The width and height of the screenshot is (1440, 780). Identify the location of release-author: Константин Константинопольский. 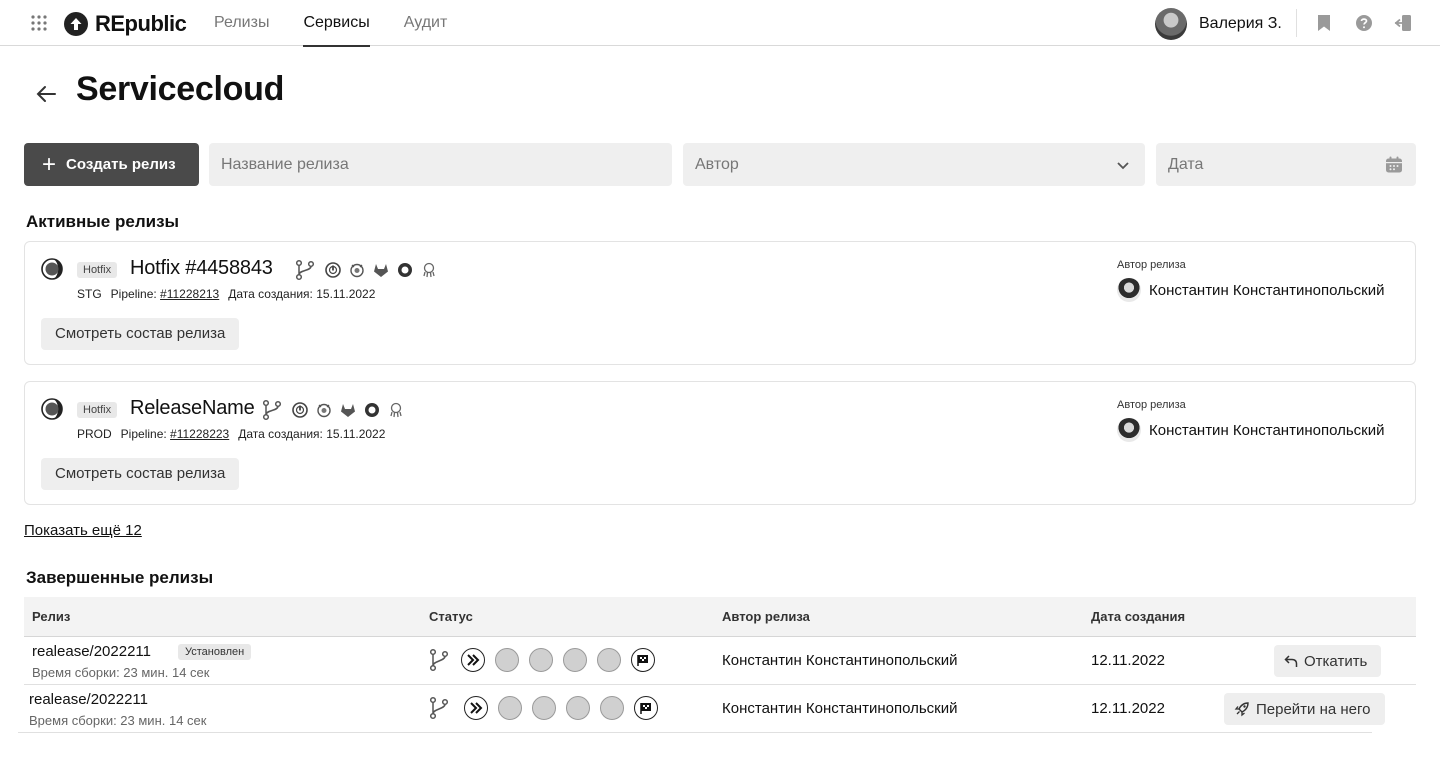
(1250, 290).